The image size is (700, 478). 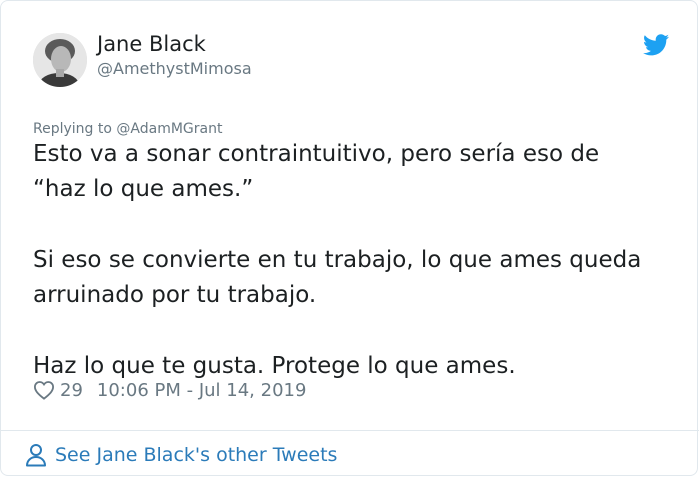 What do you see at coordinates (60, 60) in the screenshot?
I see `avatar` at bounding box center [60, 60].